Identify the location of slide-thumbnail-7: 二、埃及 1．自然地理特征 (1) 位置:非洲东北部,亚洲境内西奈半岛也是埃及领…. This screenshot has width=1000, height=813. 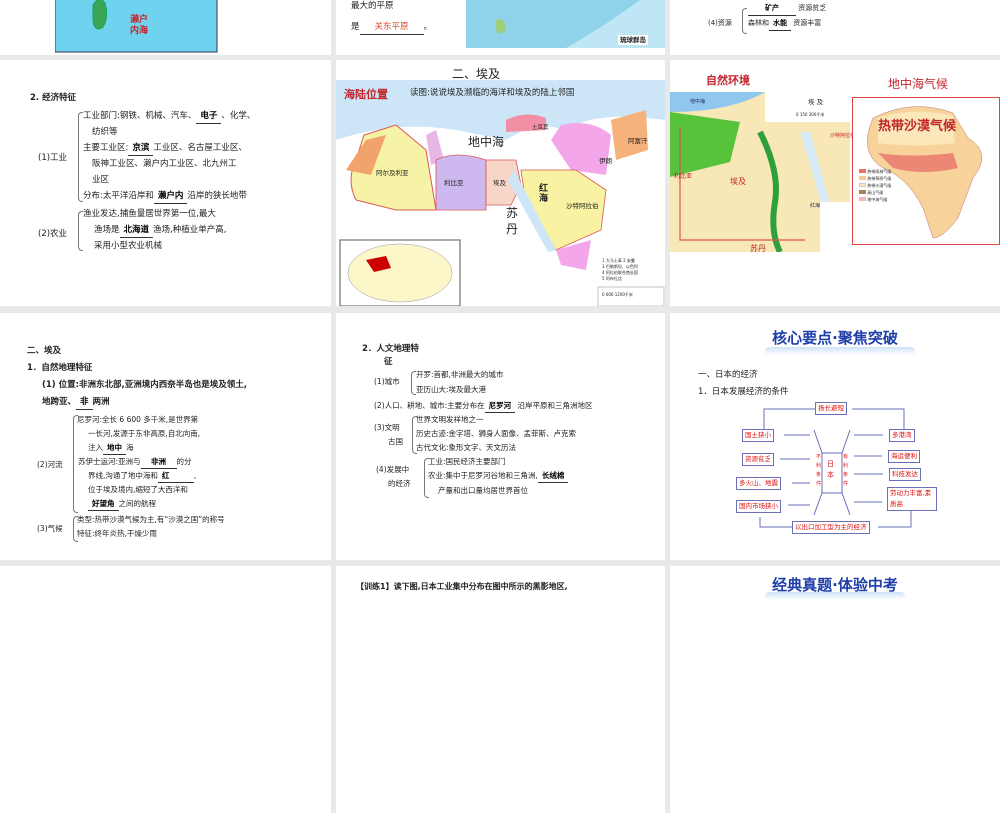
(165, 436).